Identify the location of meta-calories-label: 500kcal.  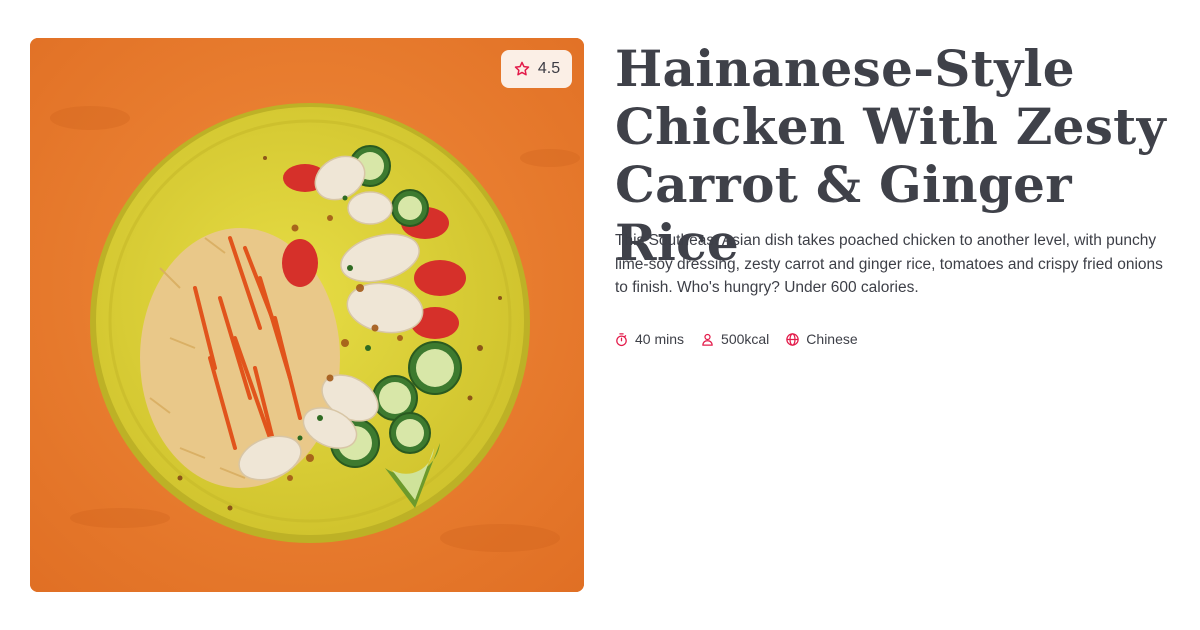
(745, 339).